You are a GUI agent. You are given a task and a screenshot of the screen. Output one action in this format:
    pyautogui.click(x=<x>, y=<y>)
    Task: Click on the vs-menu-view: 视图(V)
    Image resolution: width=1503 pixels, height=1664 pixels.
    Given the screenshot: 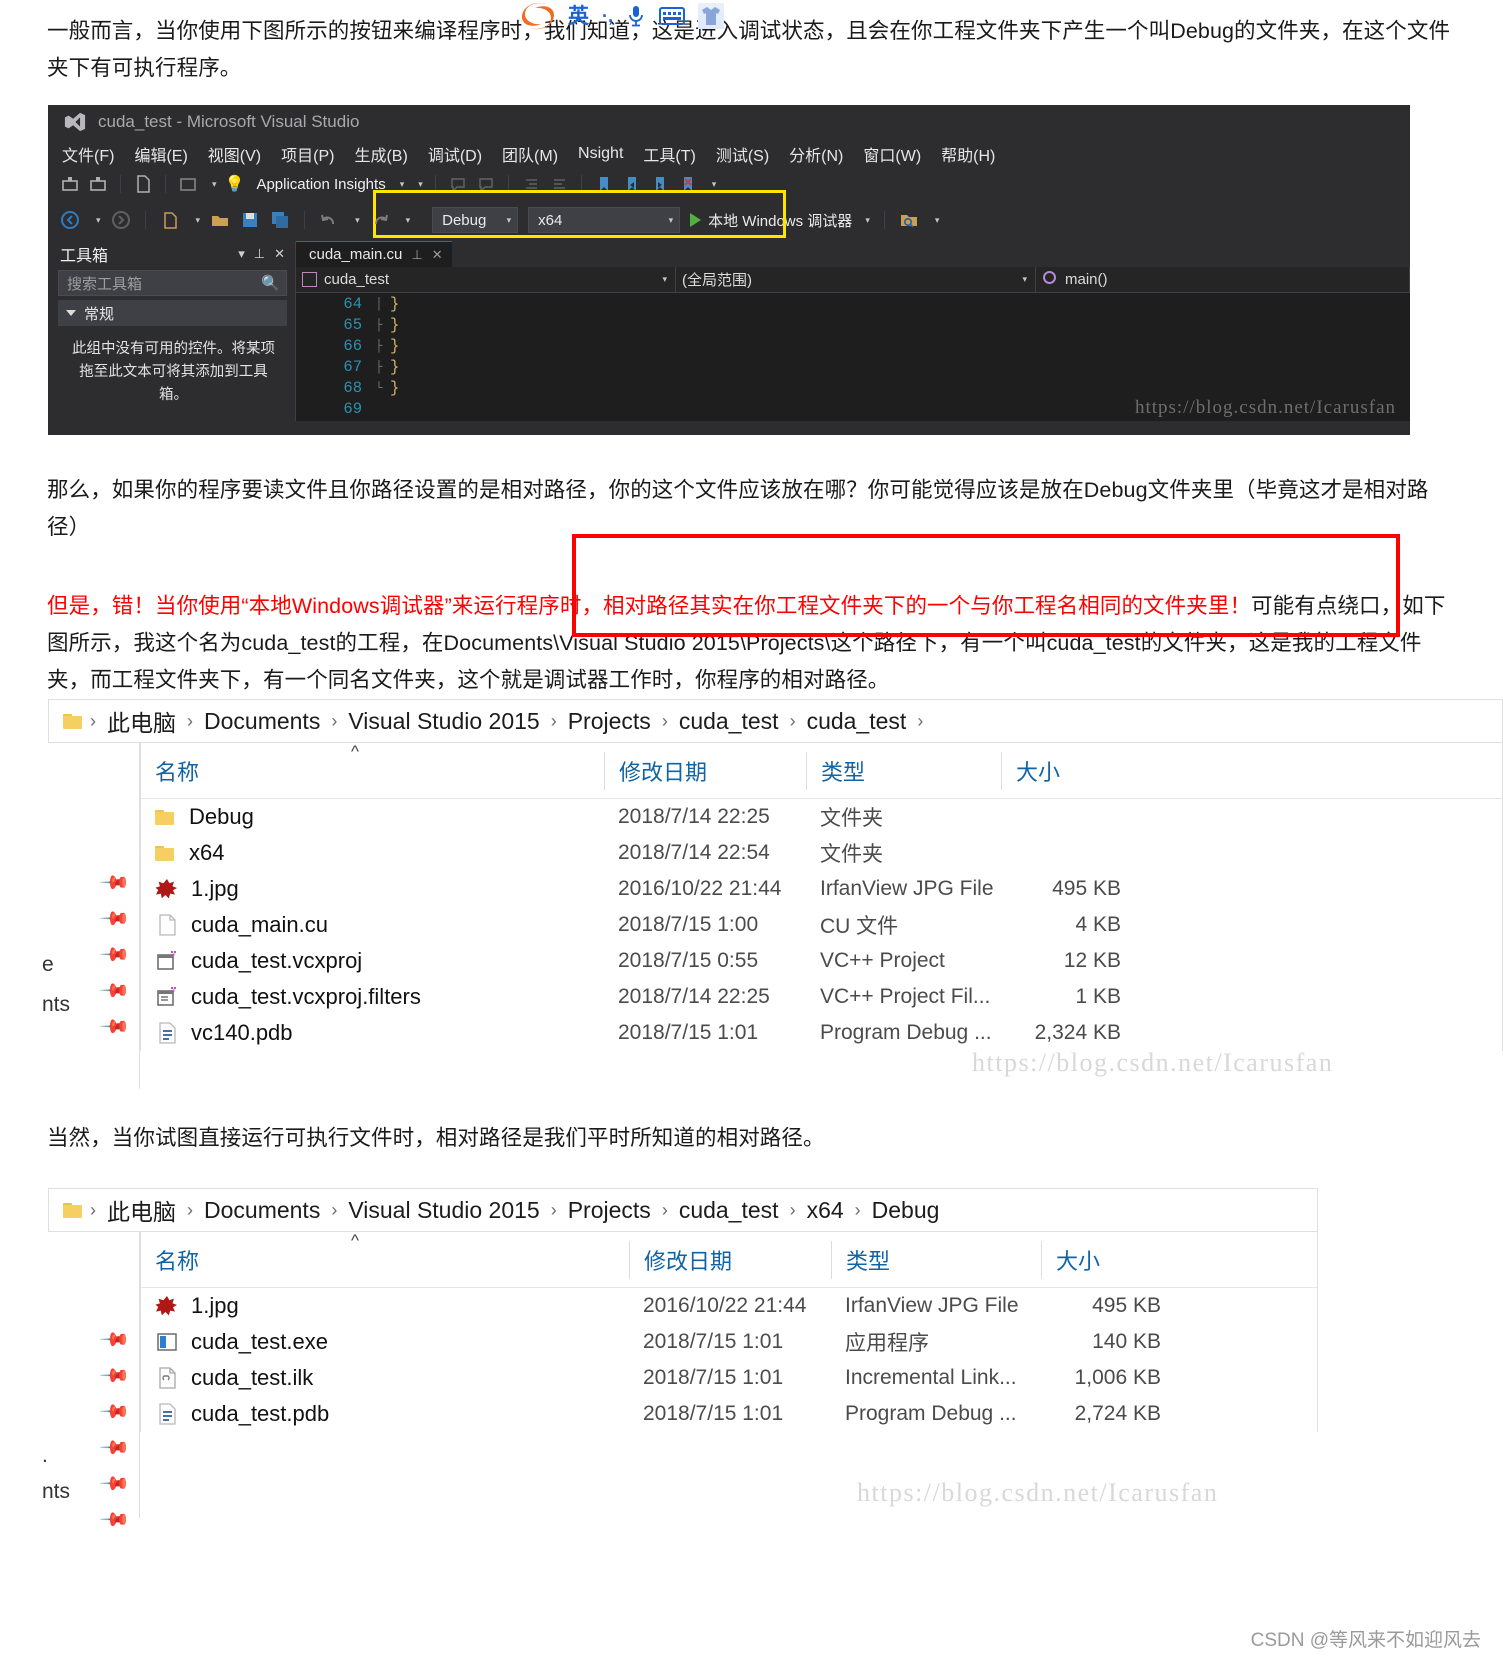 What is the action you would take?
    pyautogui.click(x=234, y=154)
    